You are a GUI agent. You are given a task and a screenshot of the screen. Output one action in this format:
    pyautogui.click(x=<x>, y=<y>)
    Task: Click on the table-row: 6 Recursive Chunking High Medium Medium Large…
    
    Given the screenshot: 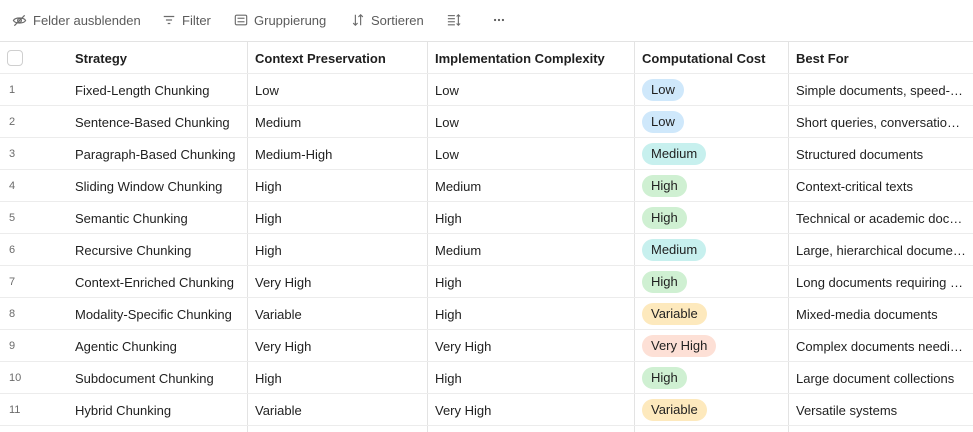 What is the action you would take?
    pyautogui.click(x=486, y=250)
    